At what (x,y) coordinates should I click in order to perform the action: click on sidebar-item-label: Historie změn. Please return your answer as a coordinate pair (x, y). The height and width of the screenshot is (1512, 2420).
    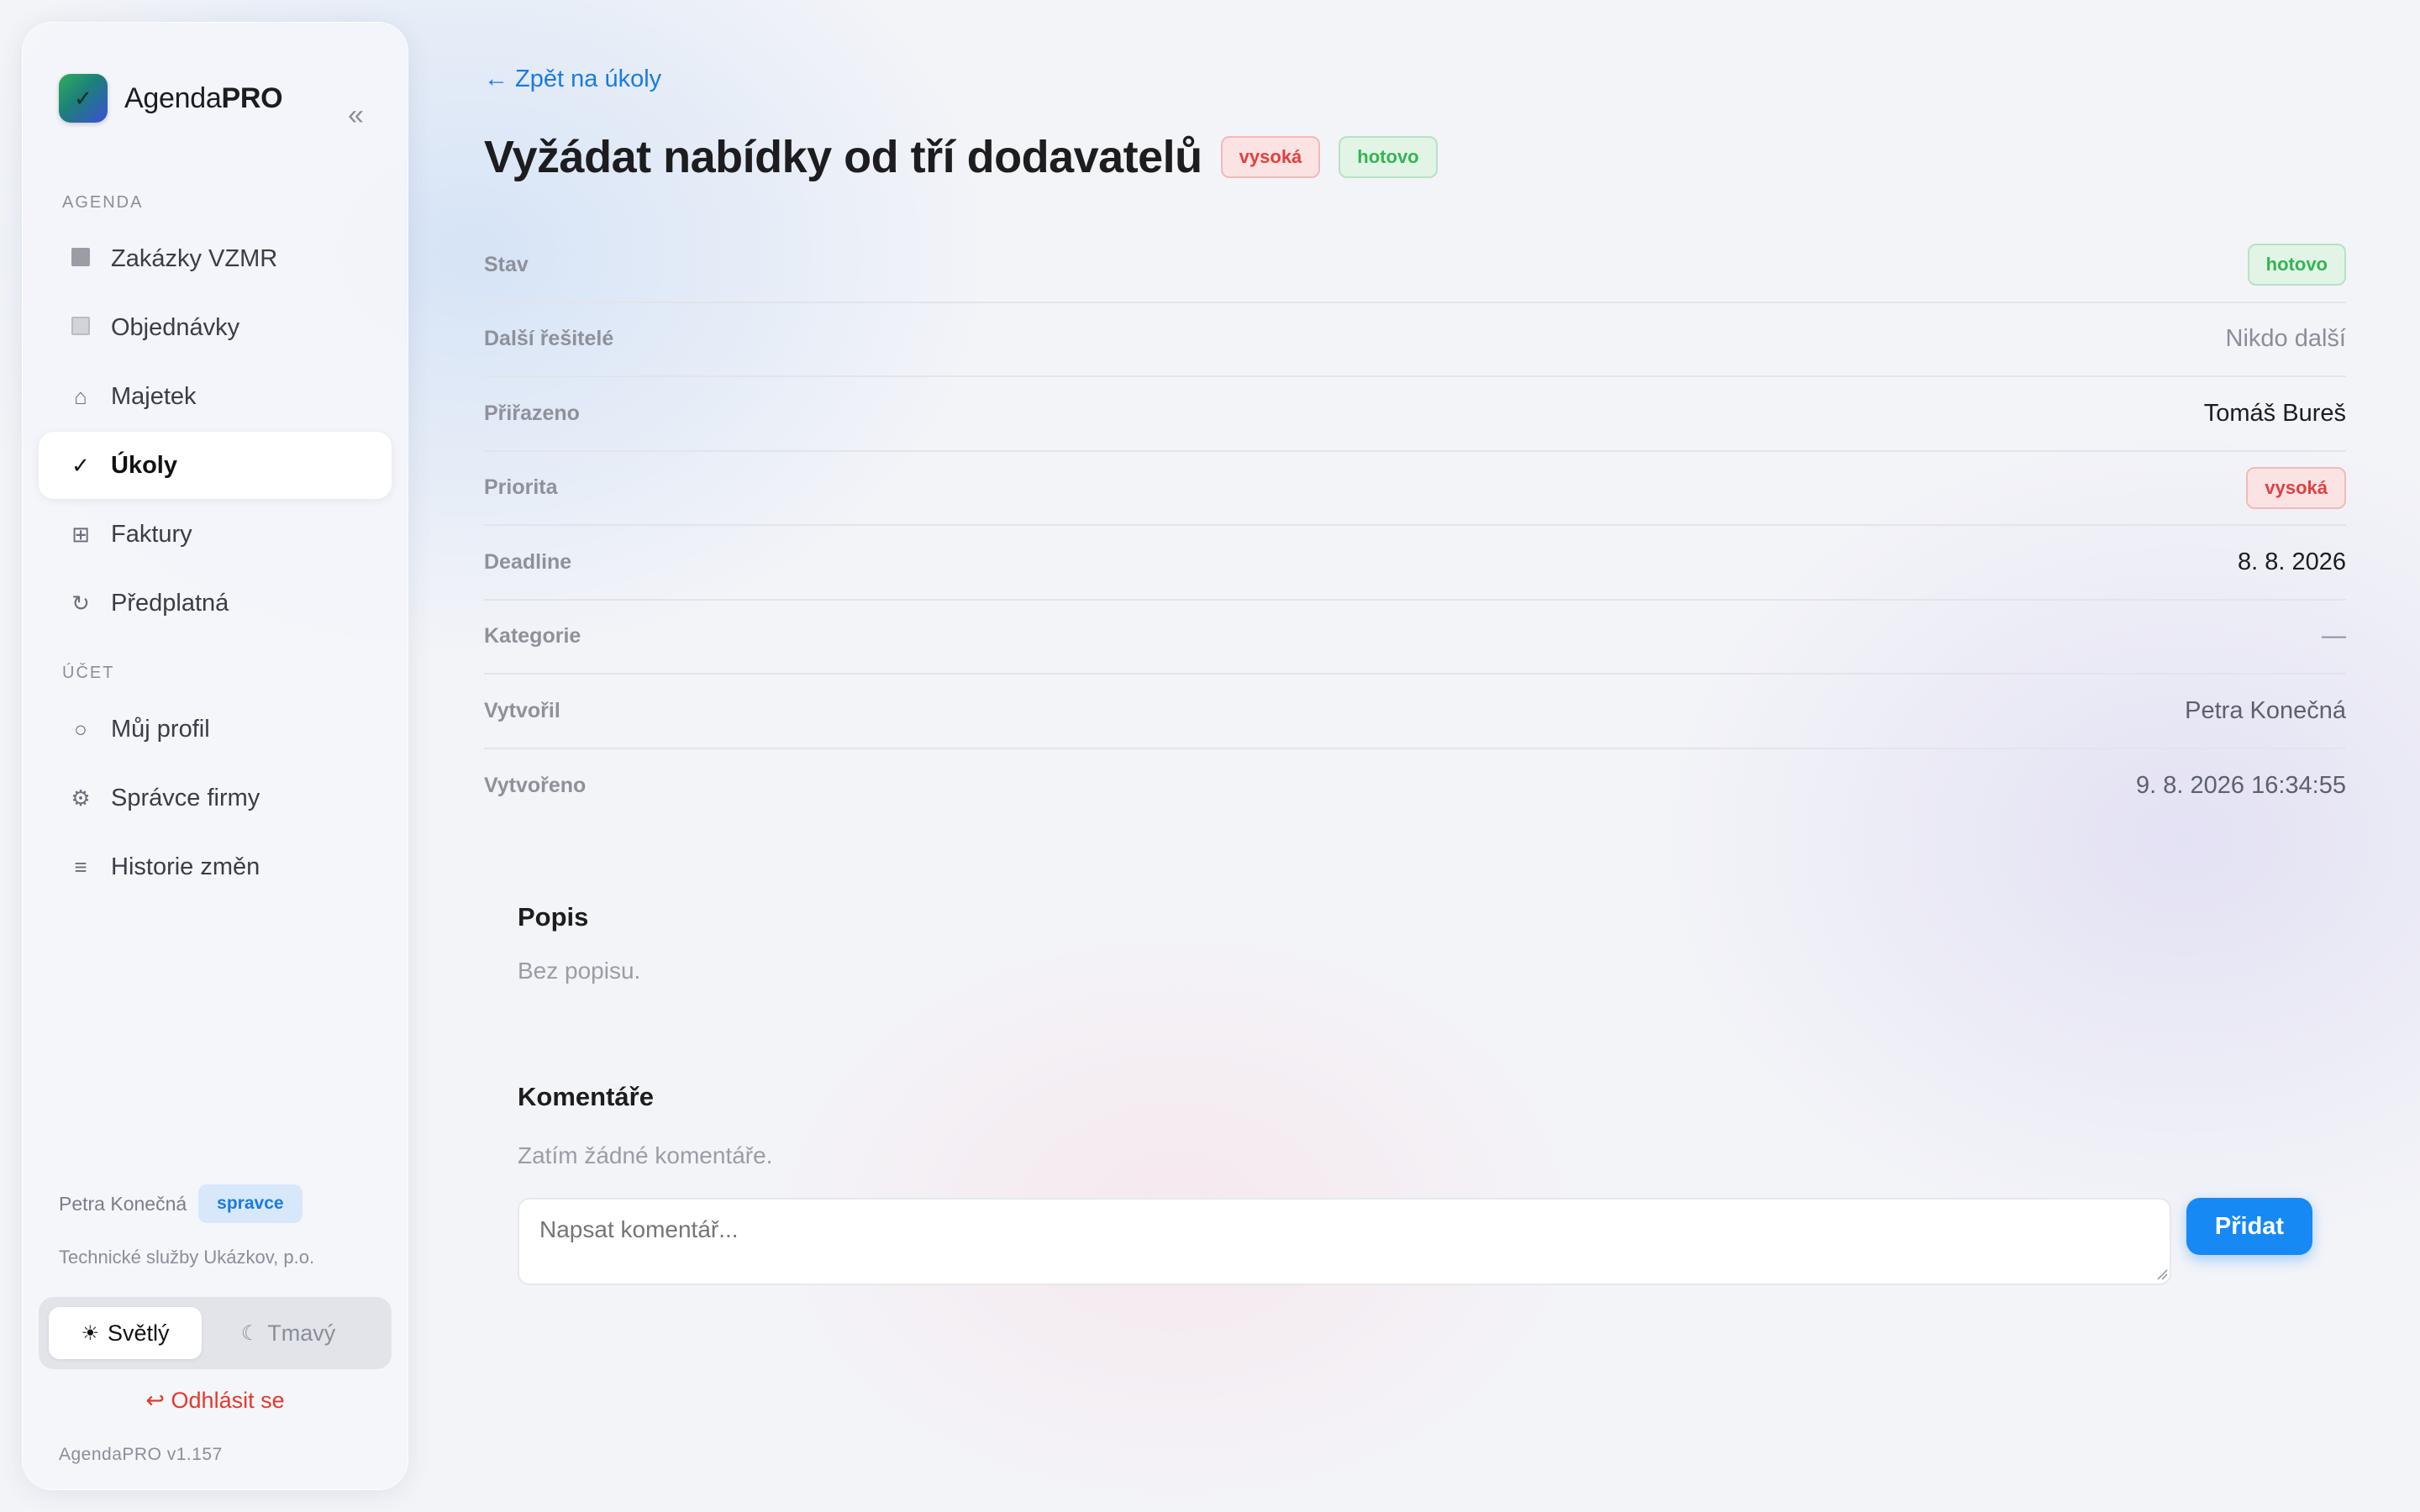
    Looking at the image, I should click on (185, 866).